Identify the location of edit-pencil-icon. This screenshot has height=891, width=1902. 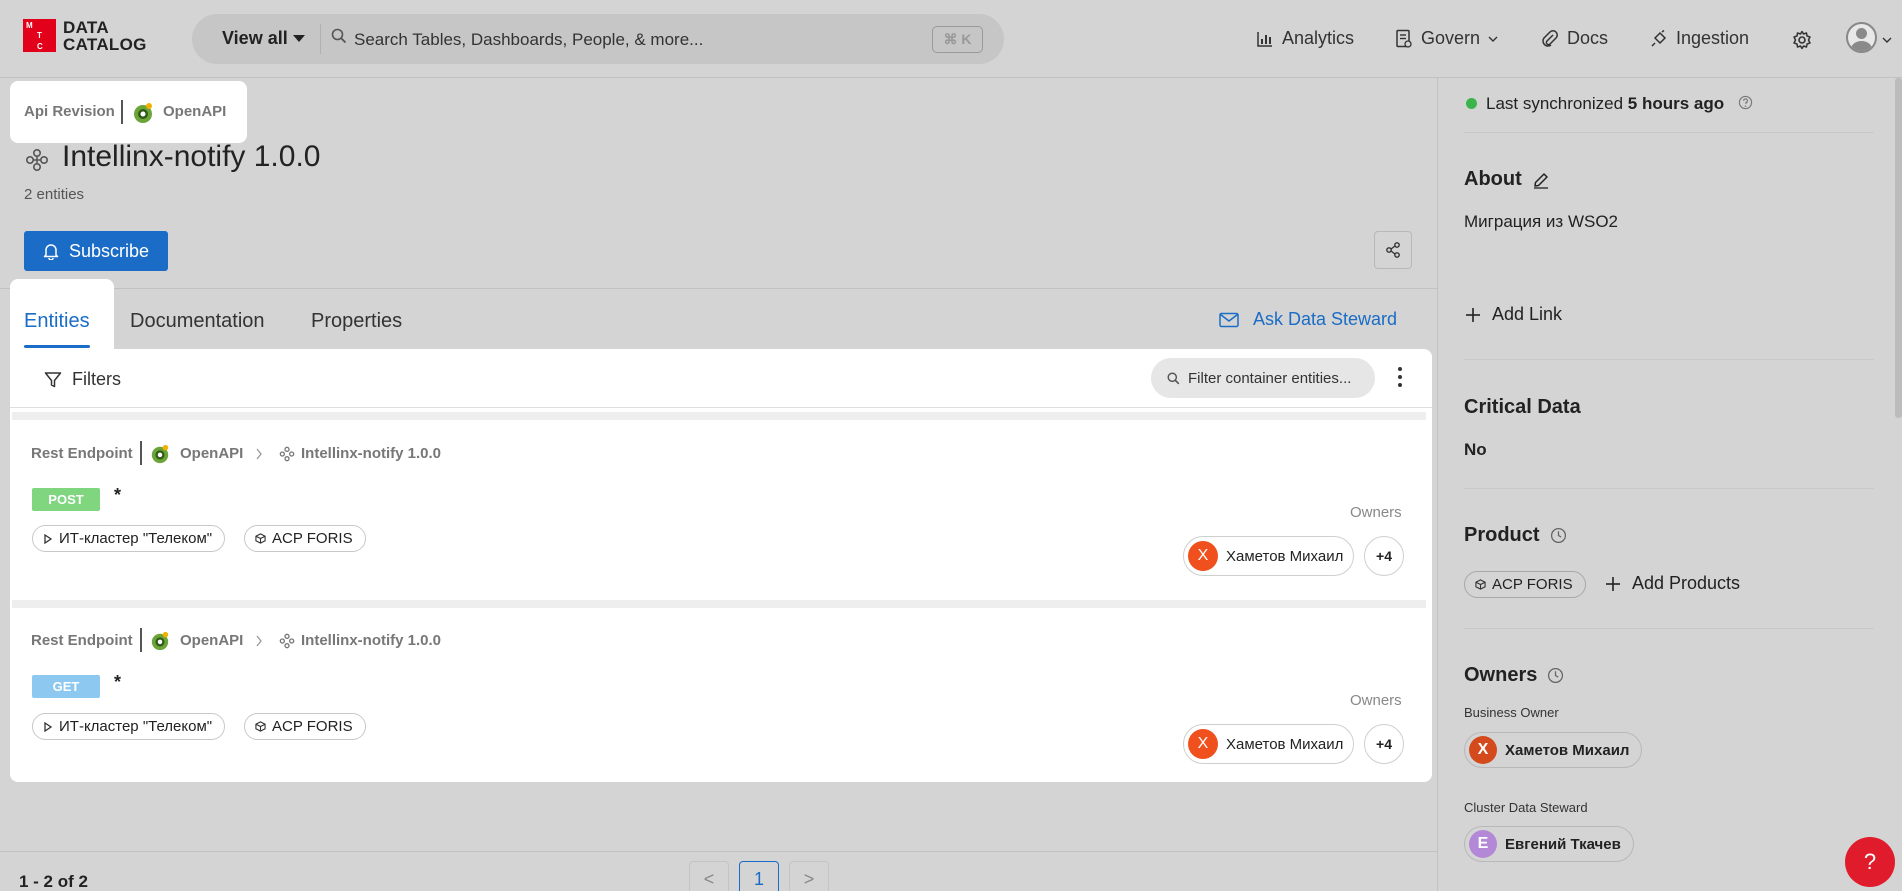
(1541, 180).